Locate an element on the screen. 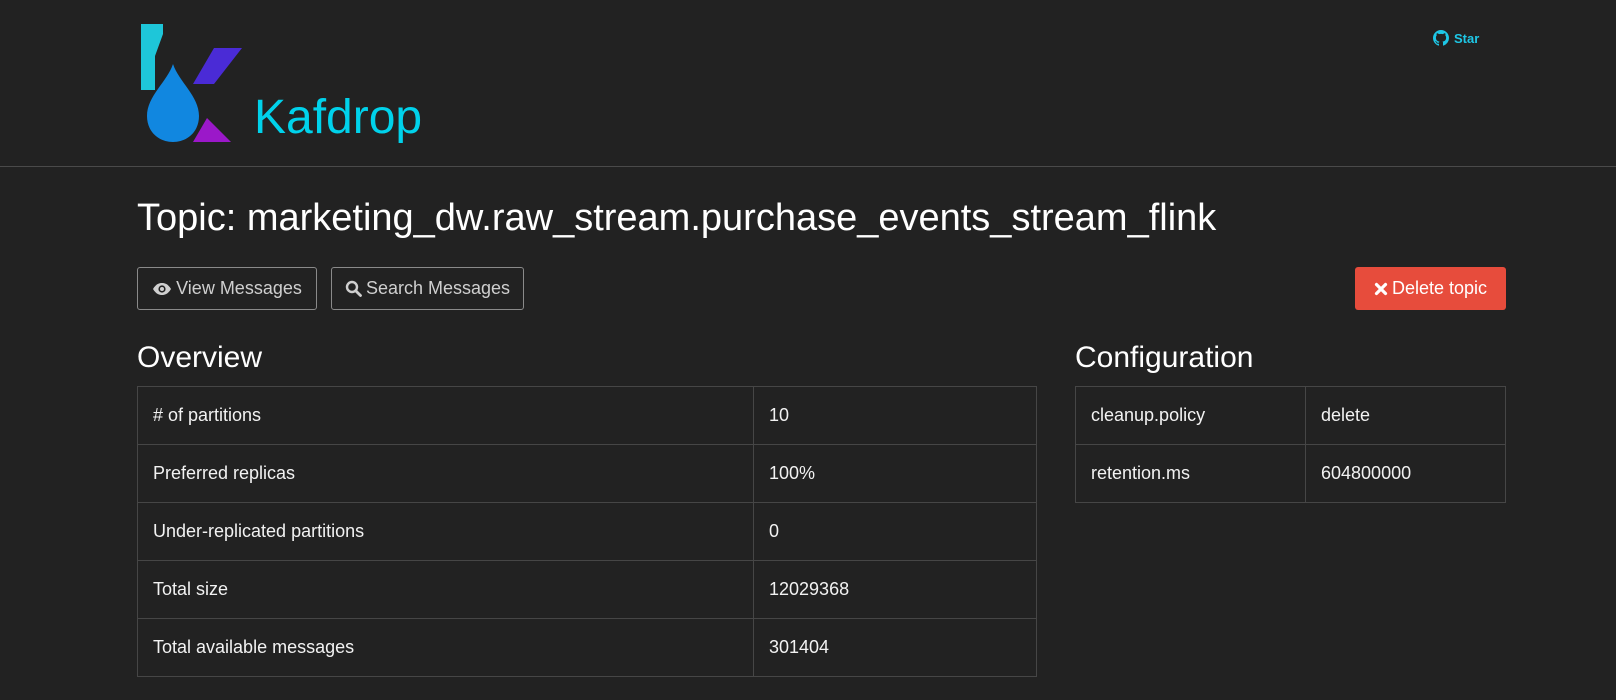  retention-ms-value: 604800000 is located at coordinates (1405, 473).